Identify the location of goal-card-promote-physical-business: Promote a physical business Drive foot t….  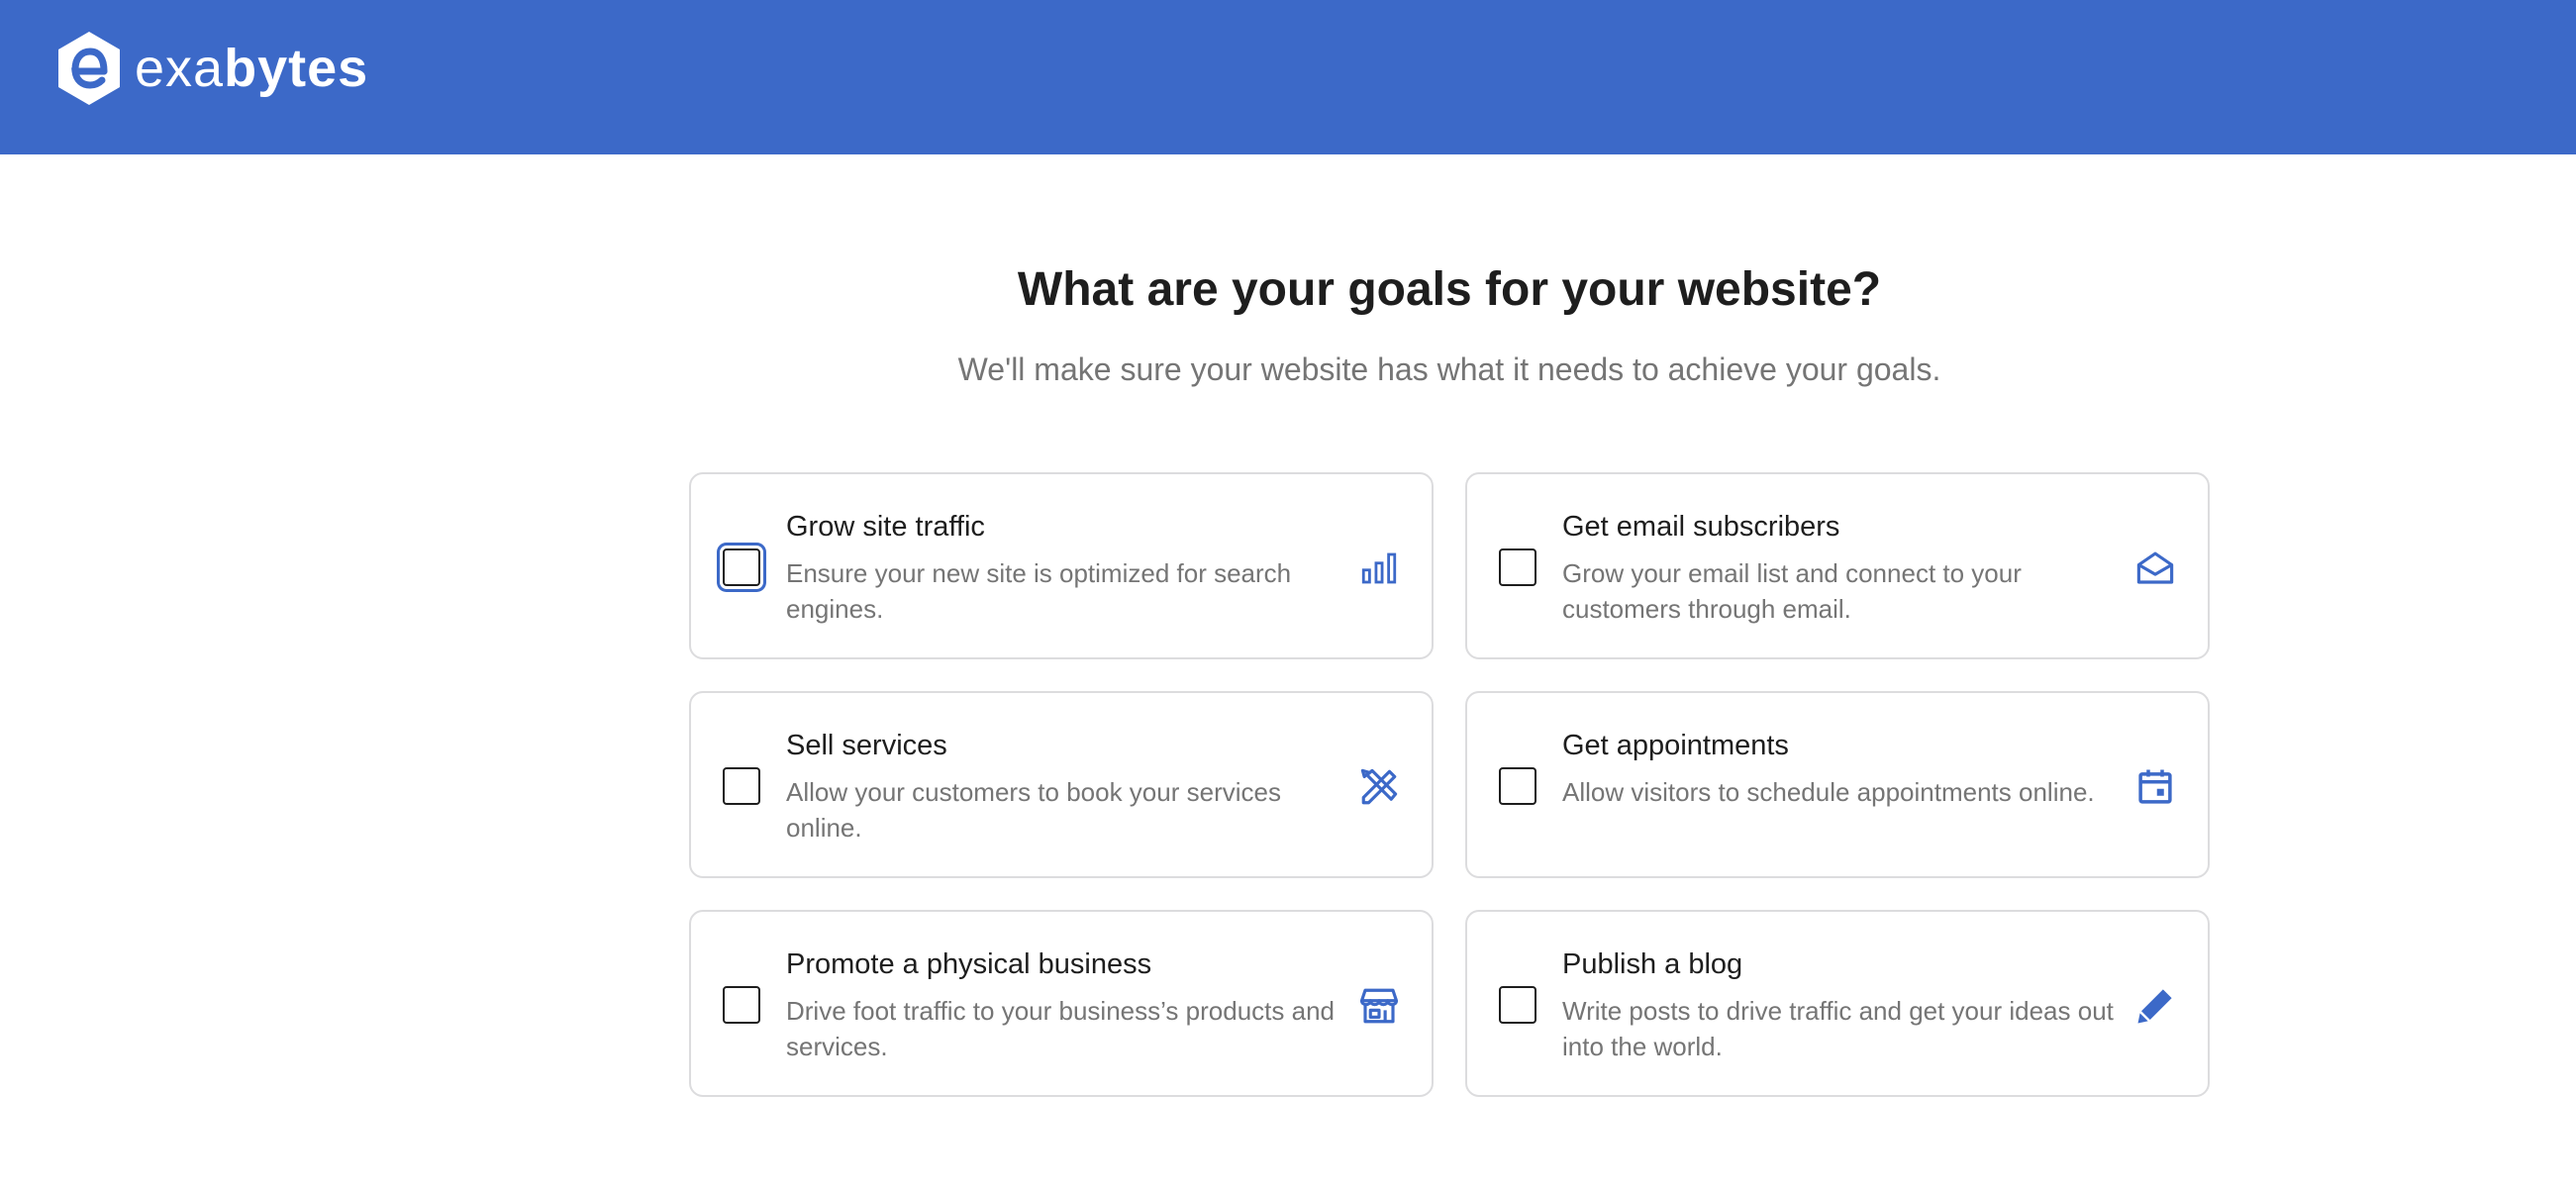
(1062, 1003).